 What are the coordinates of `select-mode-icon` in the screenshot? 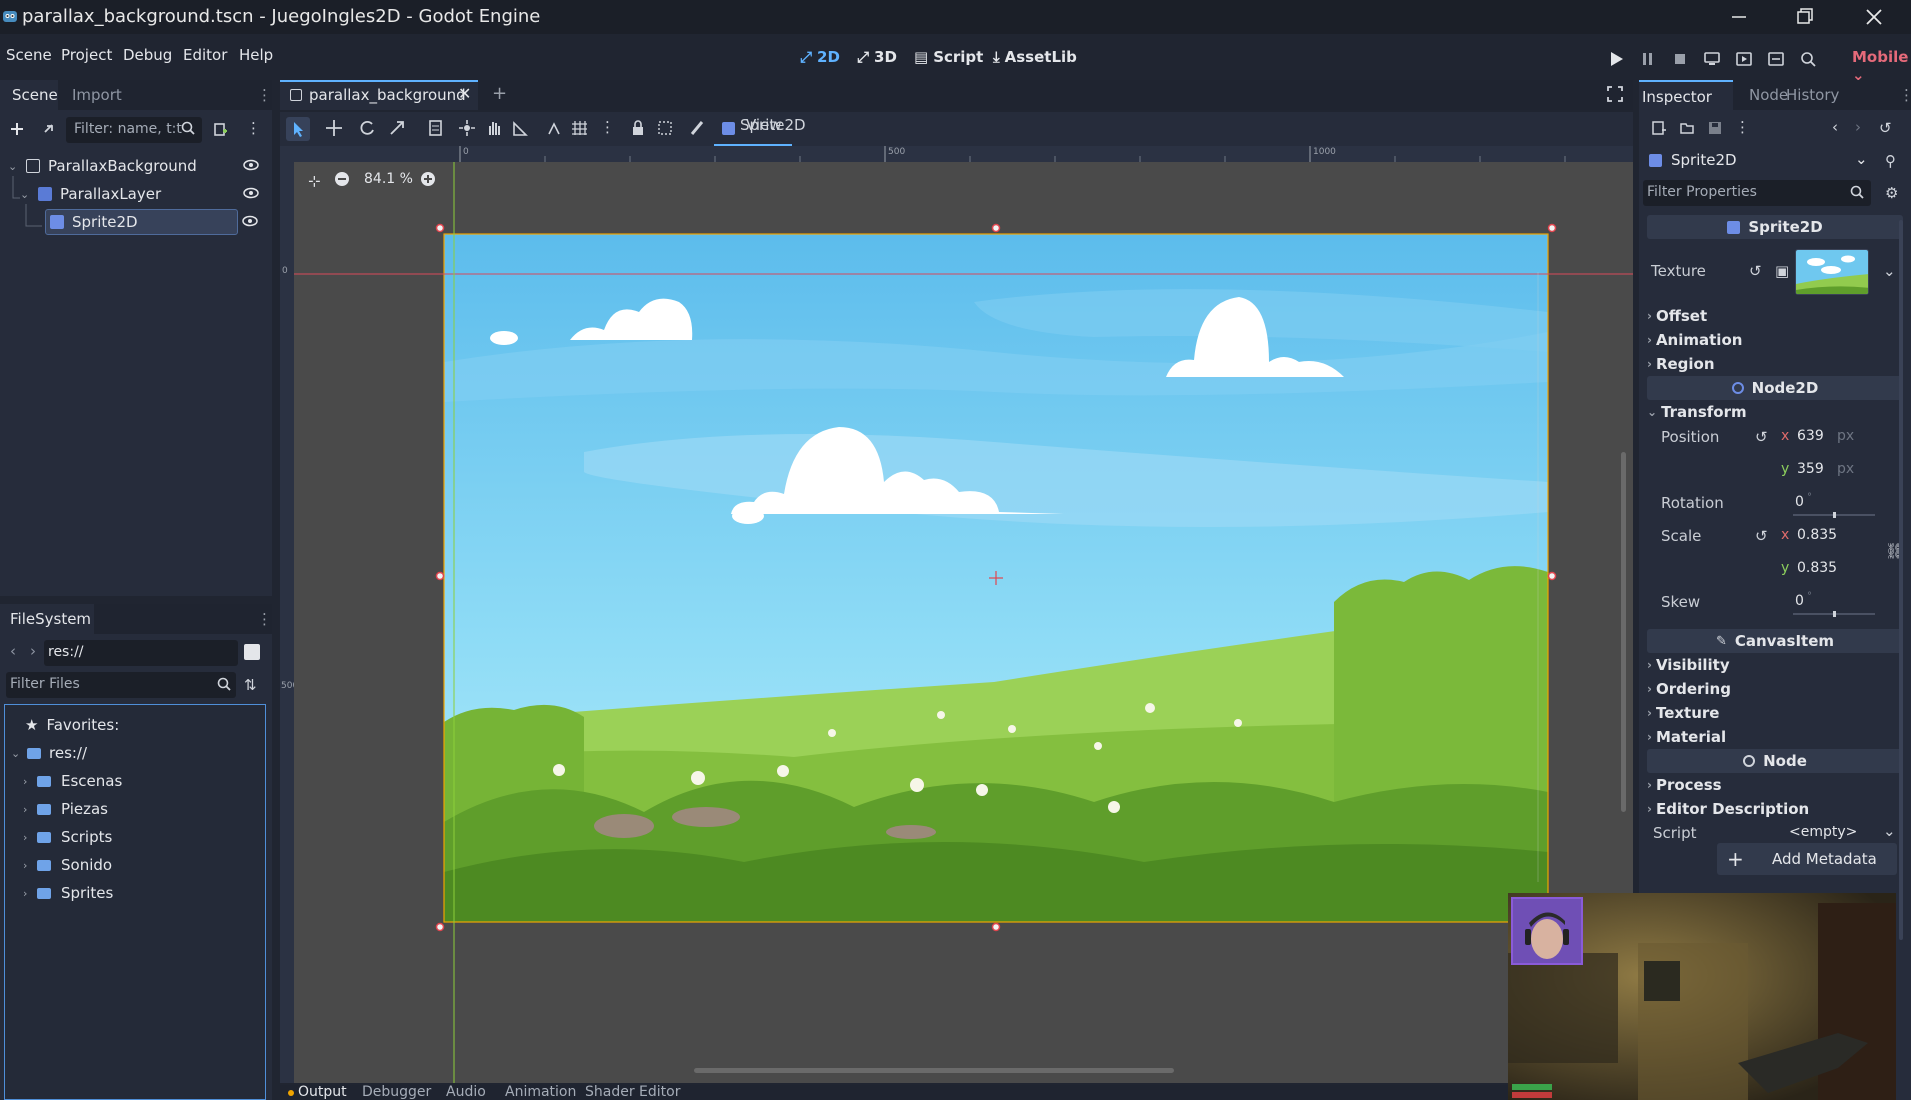 It's located at (298, 129).